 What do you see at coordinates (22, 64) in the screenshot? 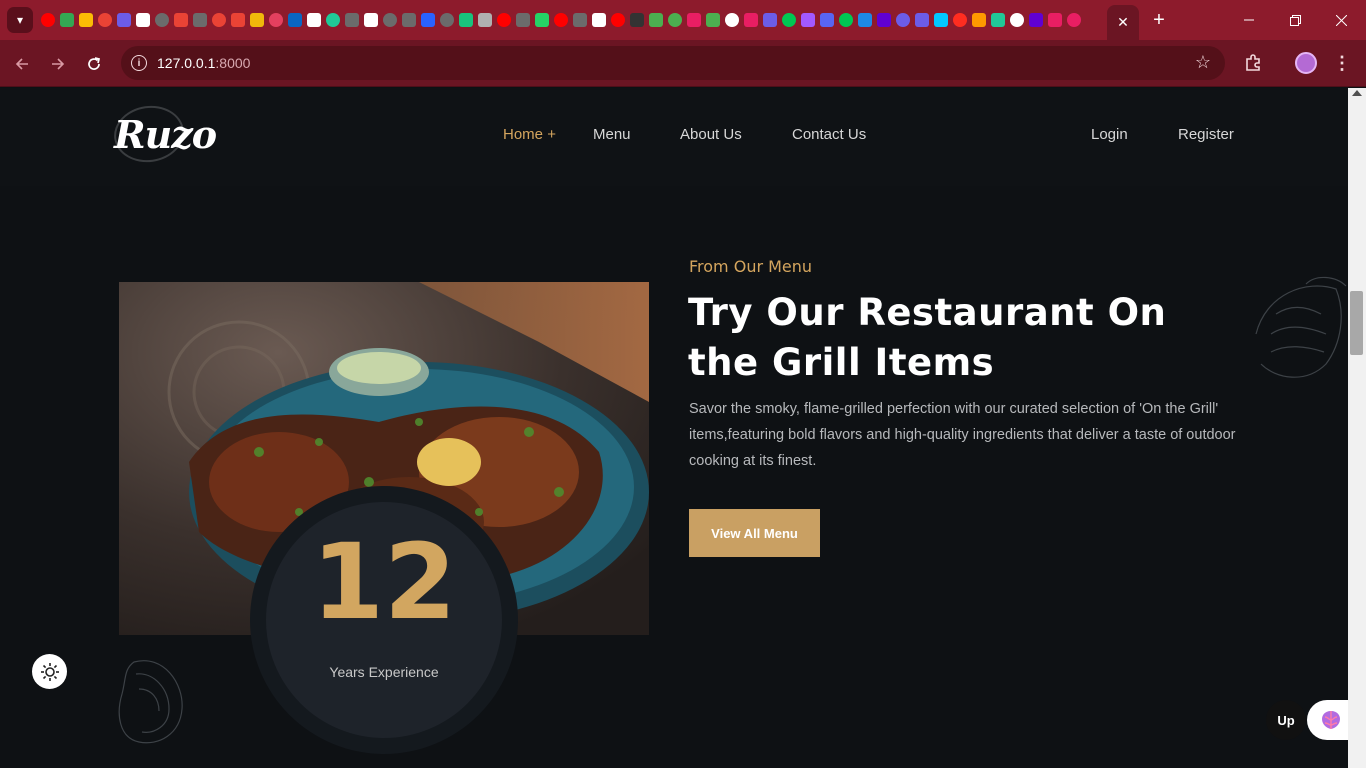
I see `back-arrow-icon` at bounding box center [22, 64].